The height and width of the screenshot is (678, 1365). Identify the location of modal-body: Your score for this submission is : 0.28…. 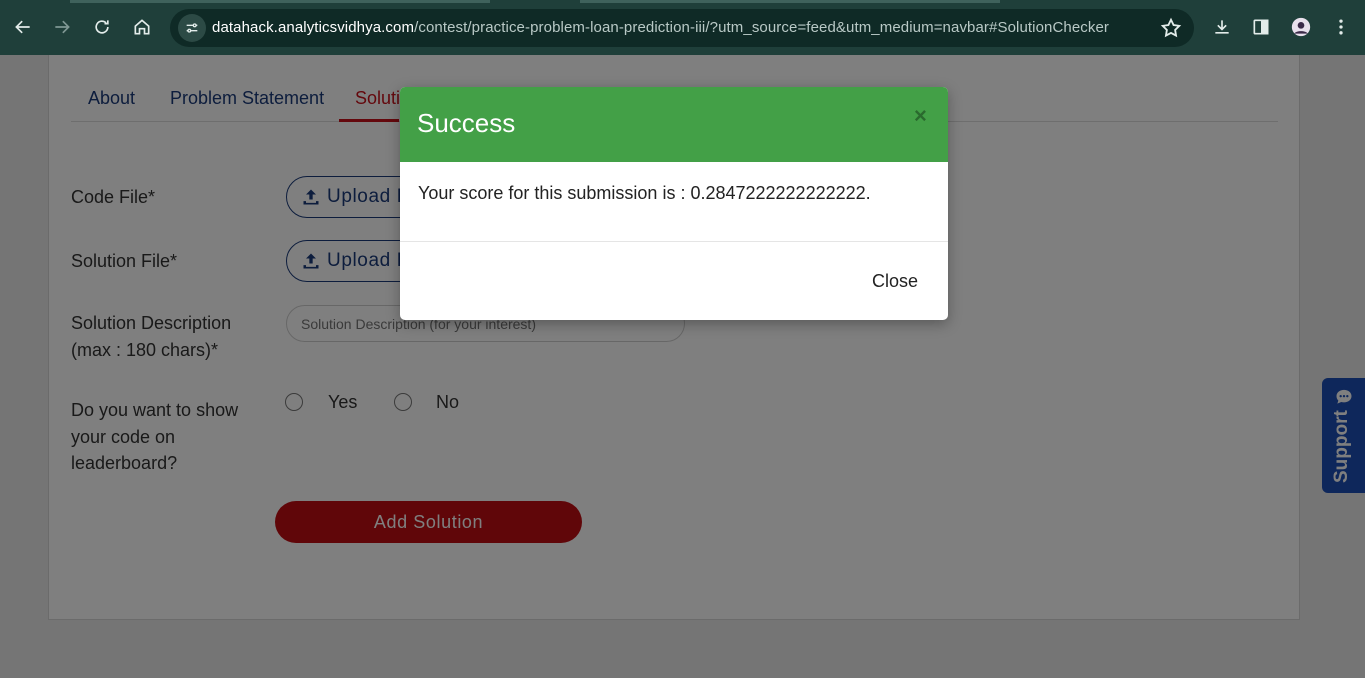
(674, 202).